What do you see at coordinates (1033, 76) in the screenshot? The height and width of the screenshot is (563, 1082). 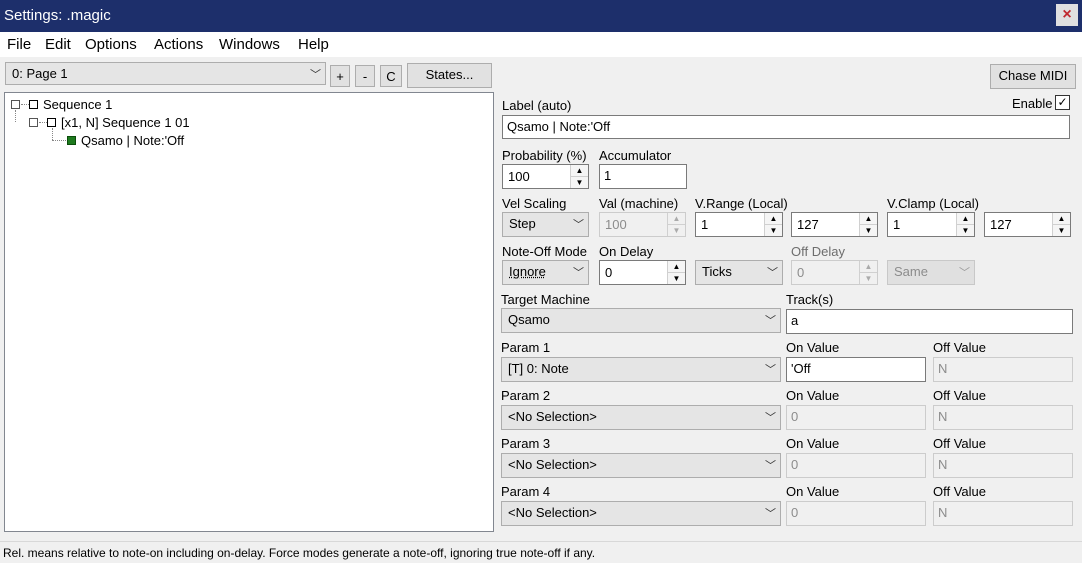 I see `chase-midi-button: Chase MIDI` at bounding box center [1033, 76].